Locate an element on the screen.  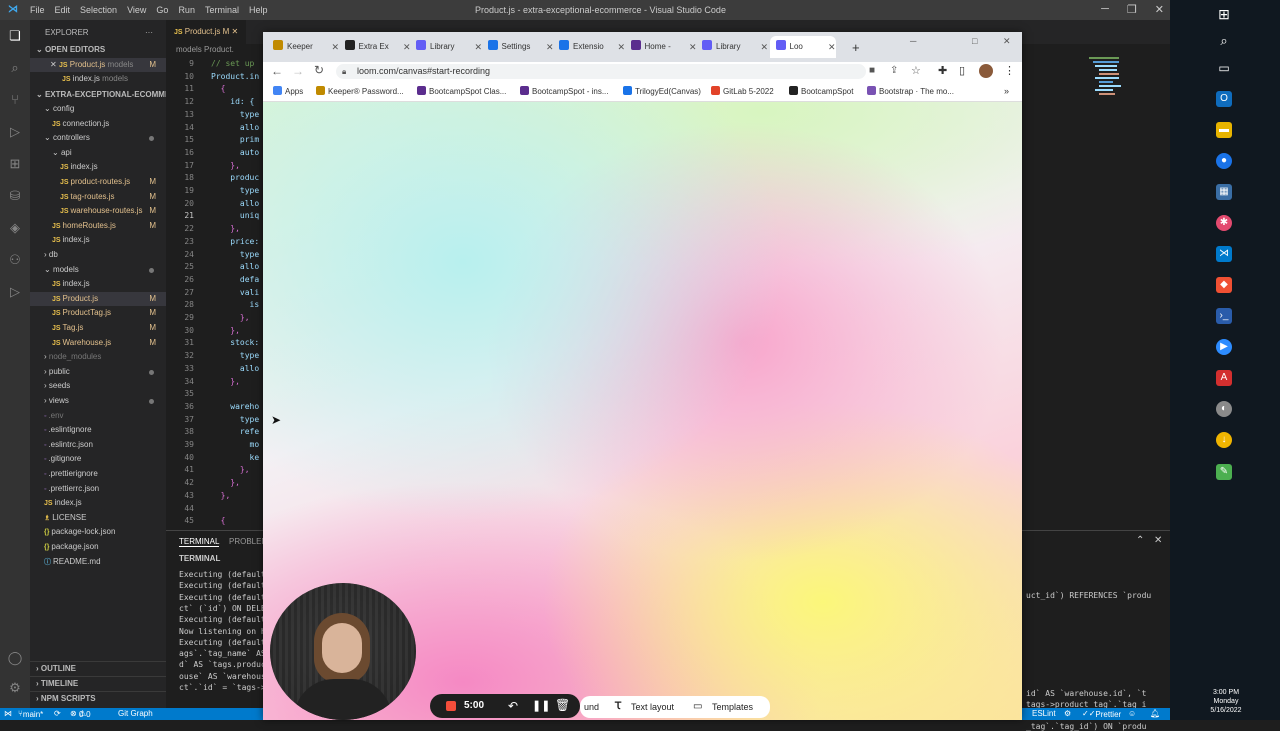
powershell-icon: ›_ is located at coordinates (1224, 316).